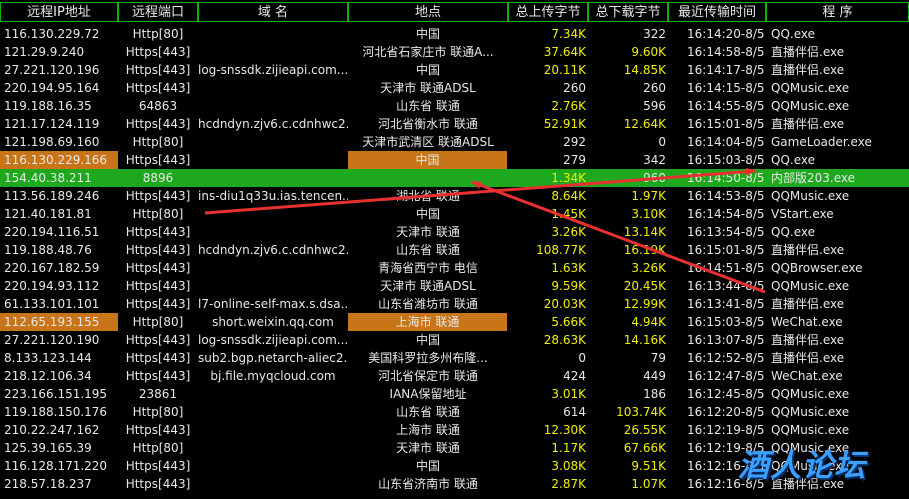  Describe the element at coordinates (428, 250) in the screenshot. I see `location-cell: 山东省 联通` at that location.